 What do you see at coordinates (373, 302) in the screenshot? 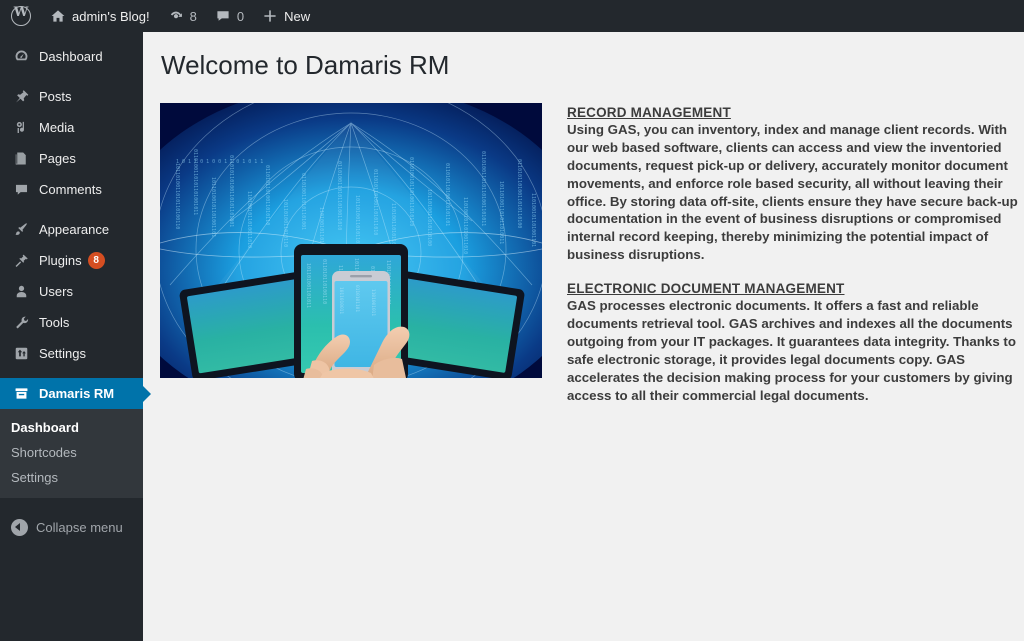
I see `svg-text: 1101001011` at bounding box center [373, 302].